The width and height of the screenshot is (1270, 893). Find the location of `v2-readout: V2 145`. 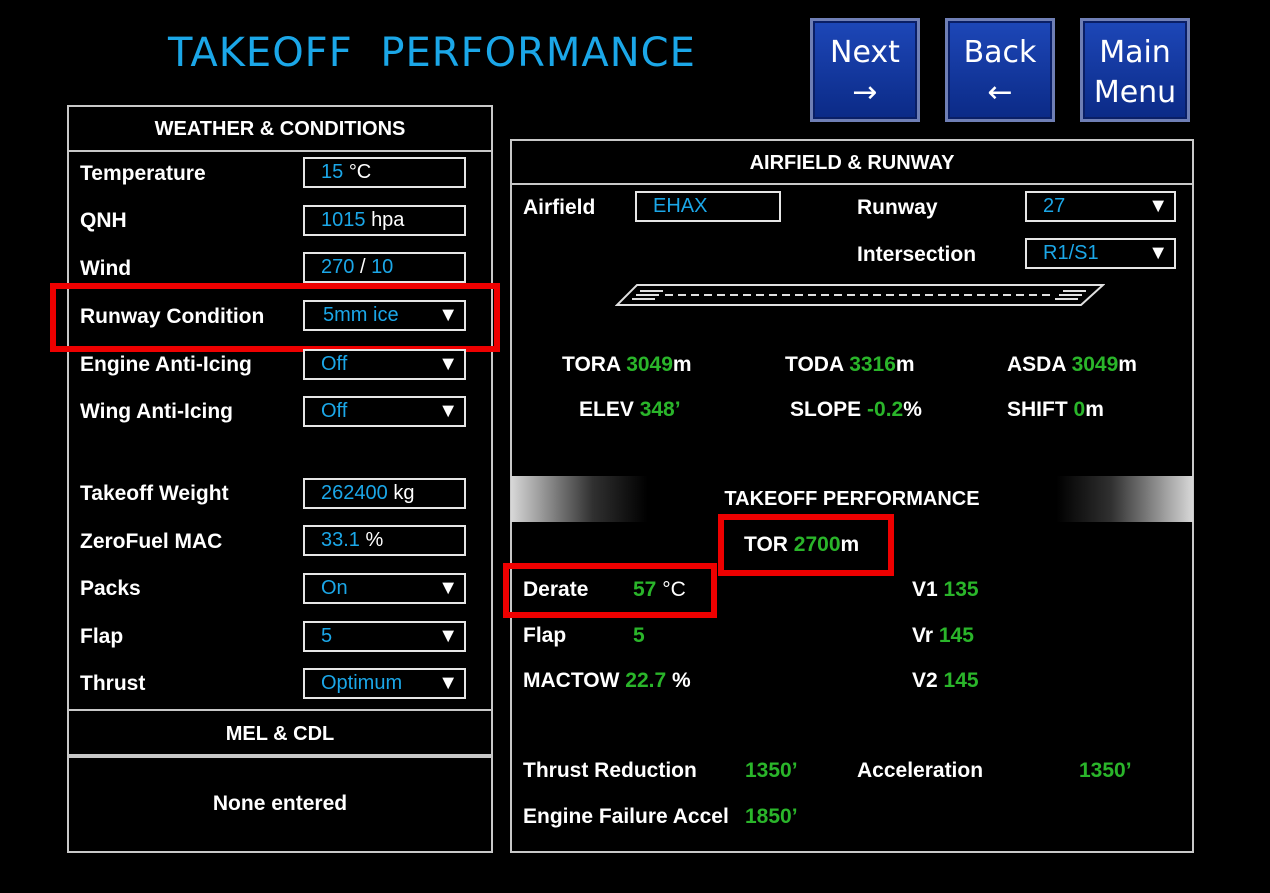

v2-readout: V2 145 is located at coordinates (945, 681).